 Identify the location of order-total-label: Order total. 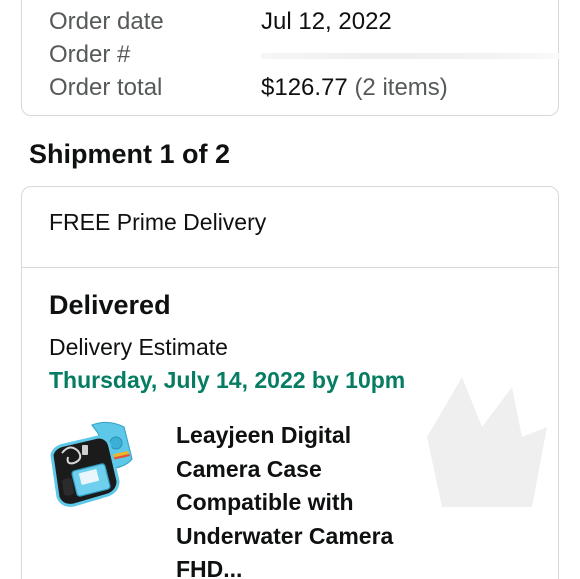
(106, 87).